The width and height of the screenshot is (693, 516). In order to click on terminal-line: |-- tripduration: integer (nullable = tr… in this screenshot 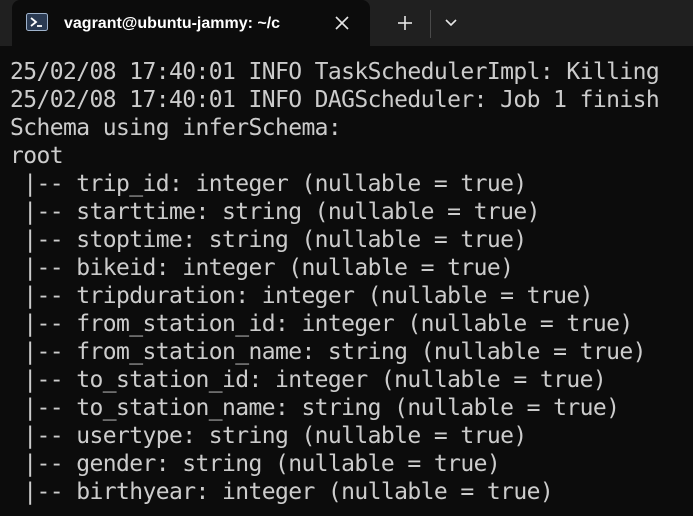, I will do `click(301, 296)`.